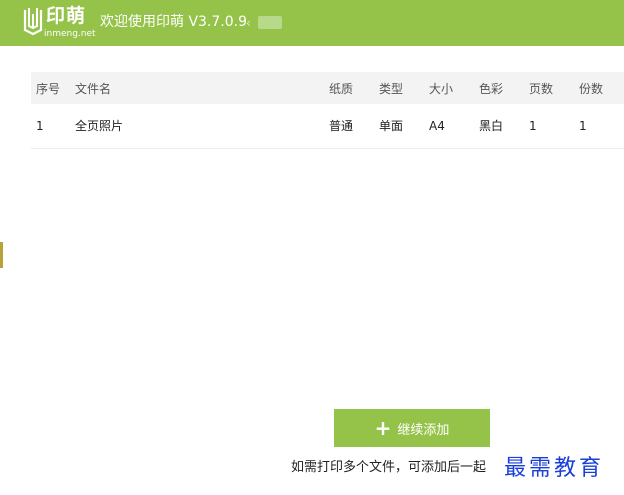 The image size is (624, 495). Describe the element at coordinates (66, 16) in the screenshot. I see `logo-text: 印萌` at that location.